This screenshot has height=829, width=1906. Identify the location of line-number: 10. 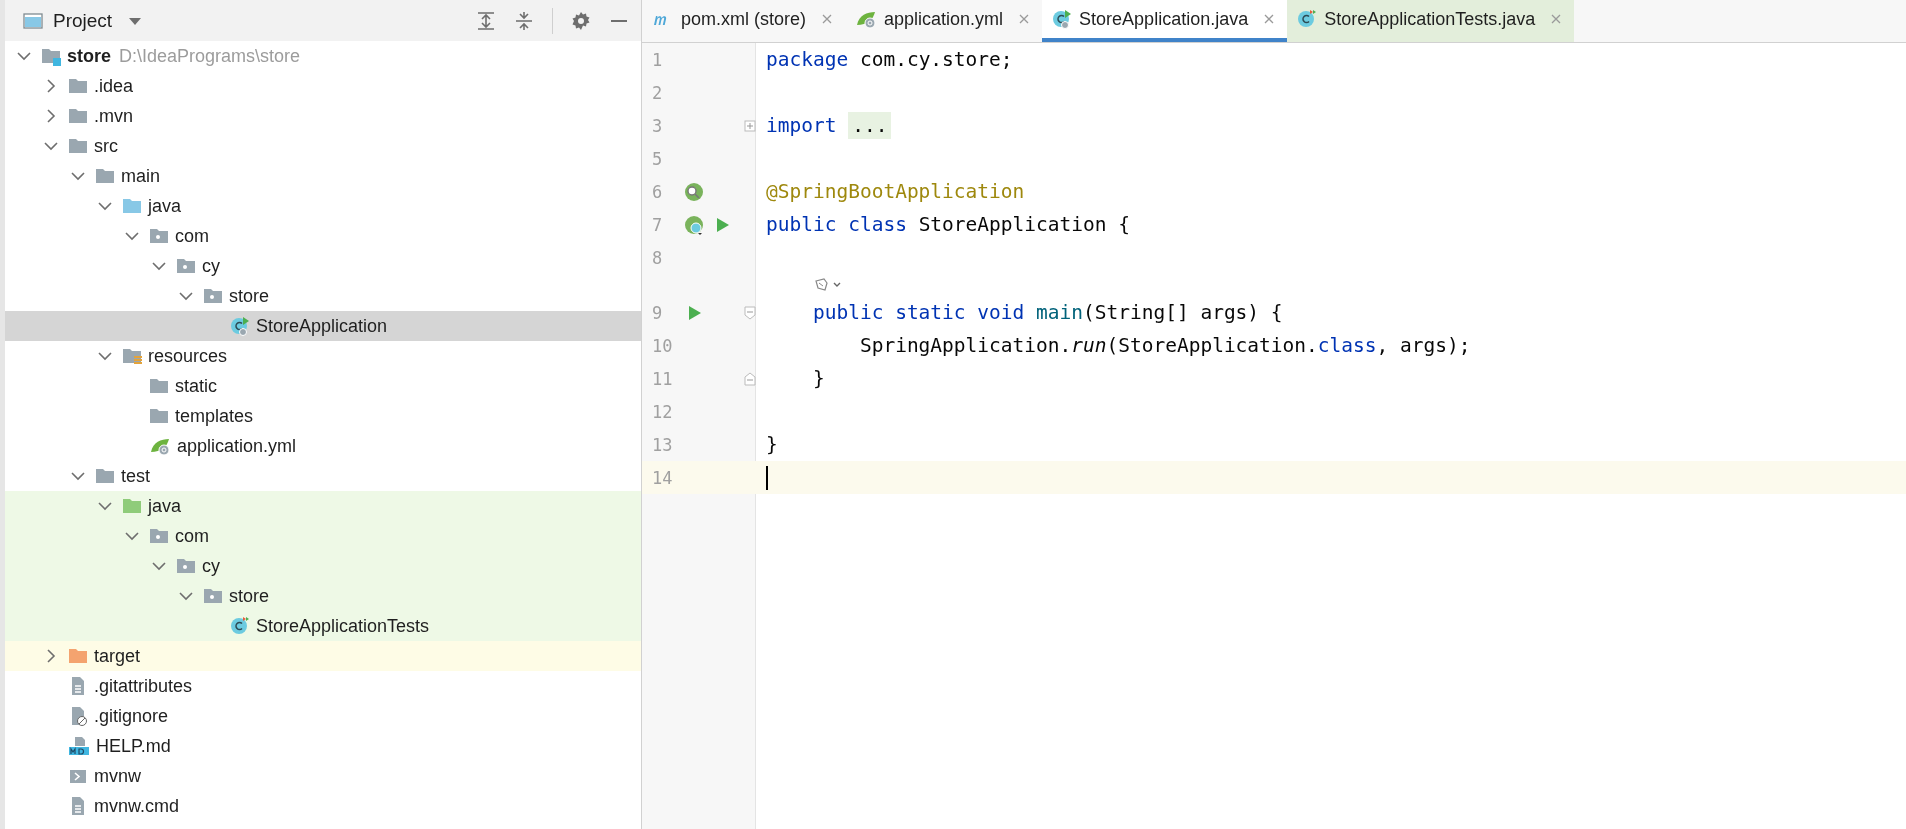
(662, 345).